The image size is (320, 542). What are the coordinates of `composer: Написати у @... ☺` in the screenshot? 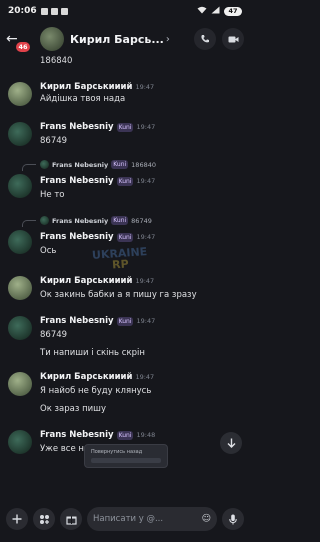 It's located at (125, 519).